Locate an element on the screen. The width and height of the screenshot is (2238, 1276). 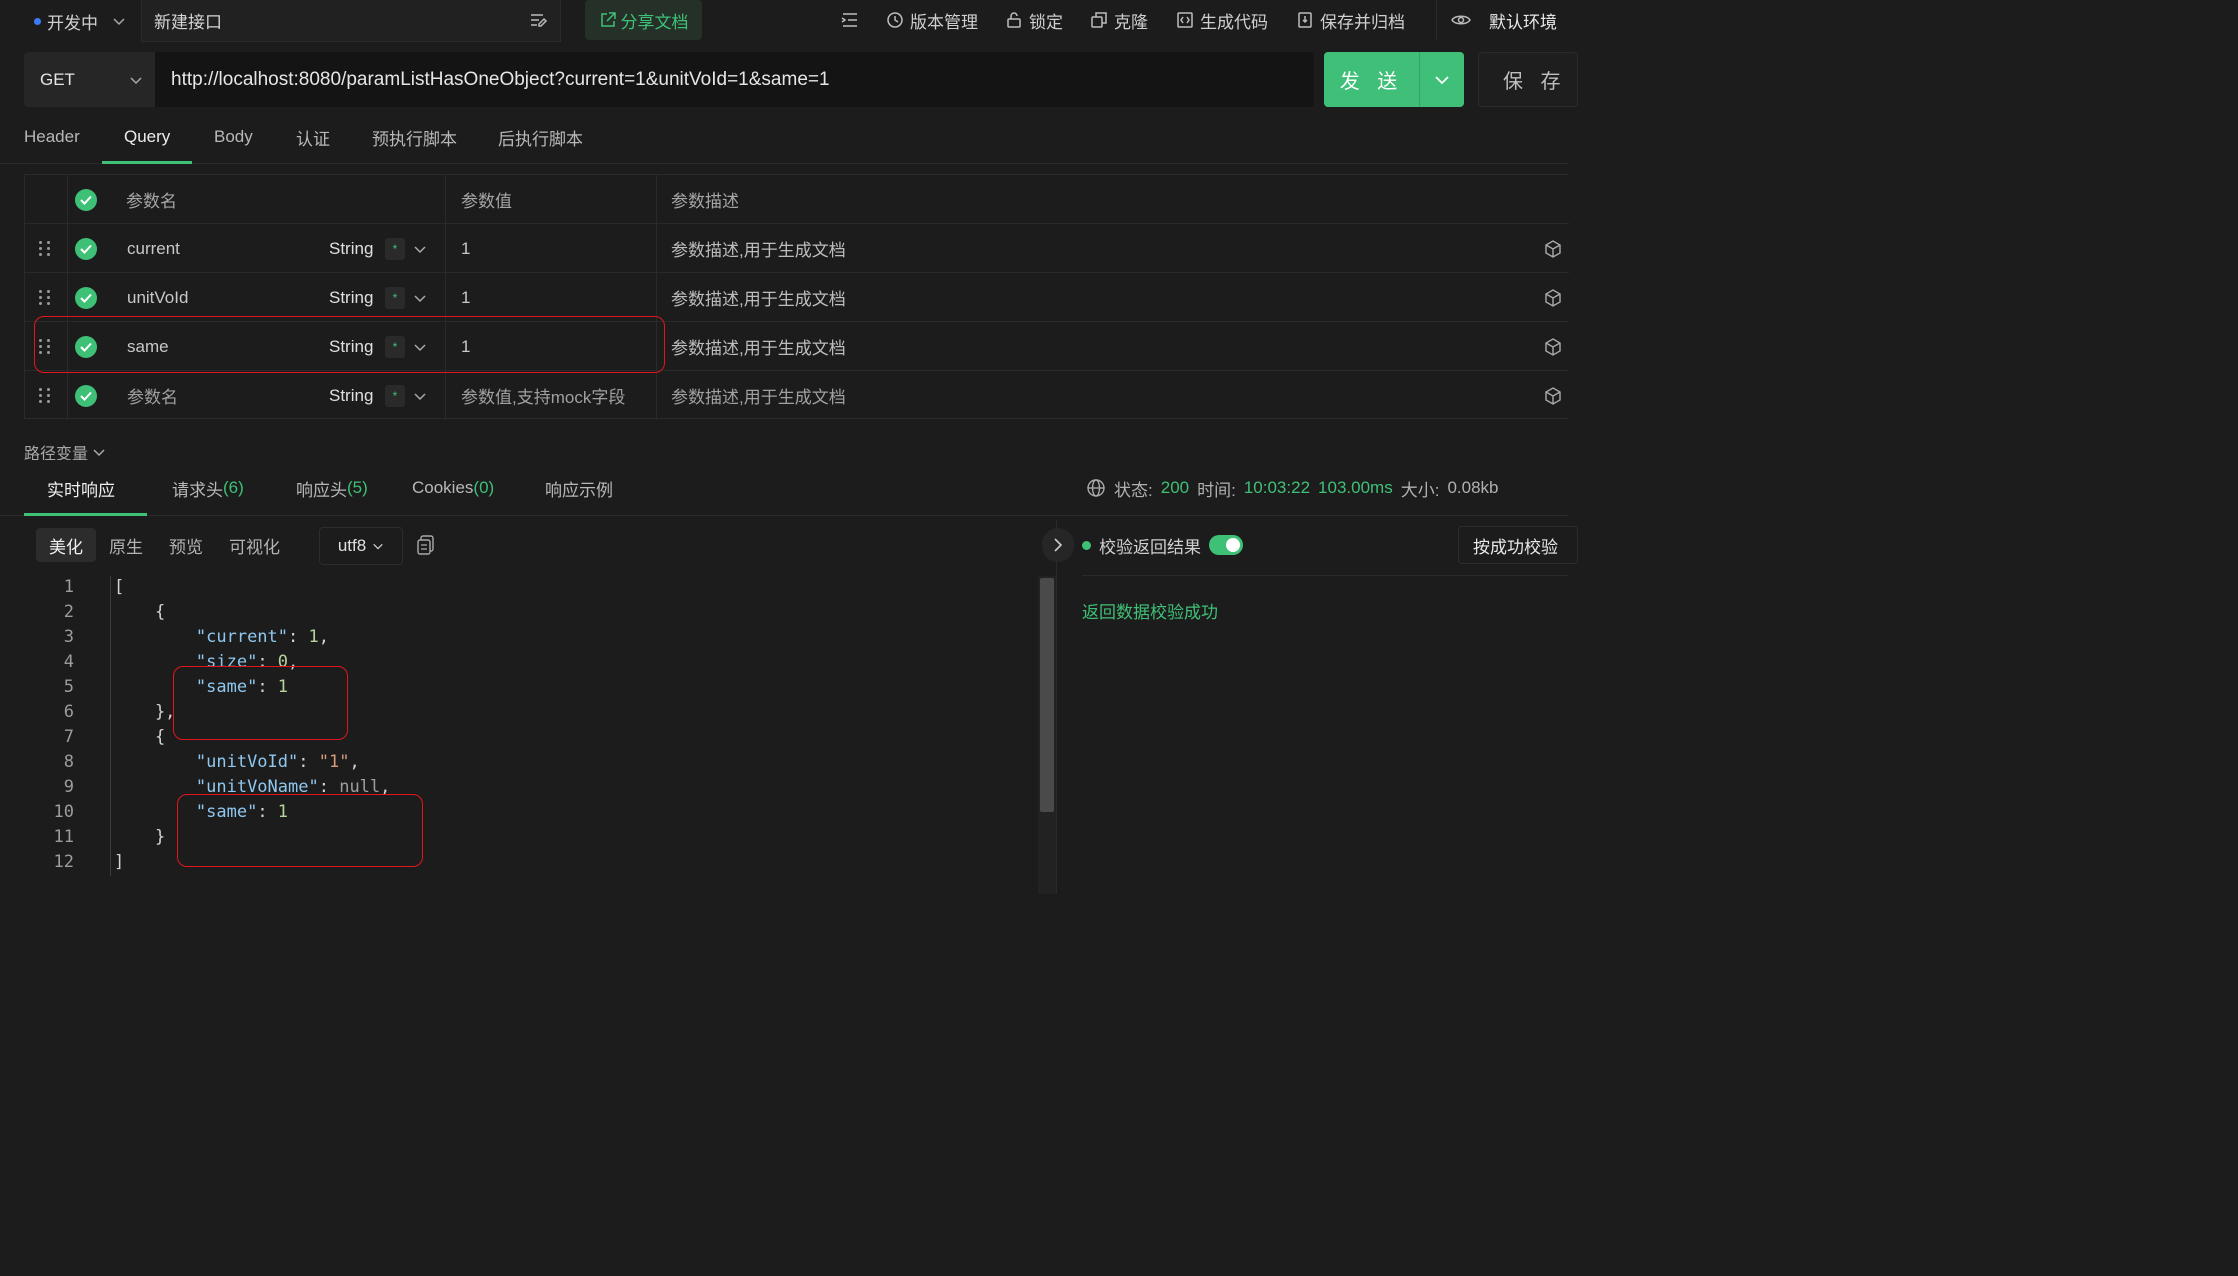
param-name-input: current is located at coordinates (153, 248).